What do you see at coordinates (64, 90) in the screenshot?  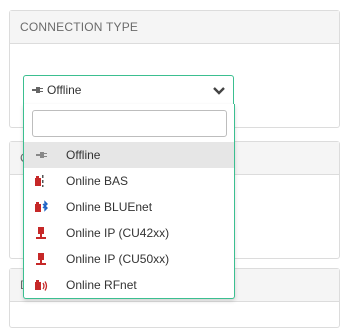 I see `select-value: Offline` at bounding box center [64, 90].